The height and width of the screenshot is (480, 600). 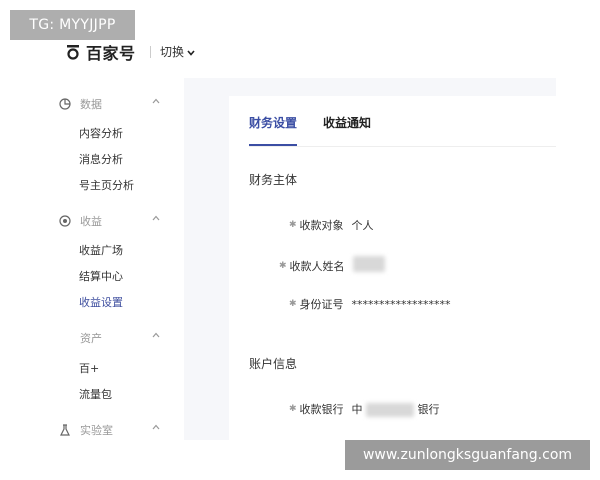 I want to click on sidebar-group-lab: 实验室, so click(x=113, y=430).